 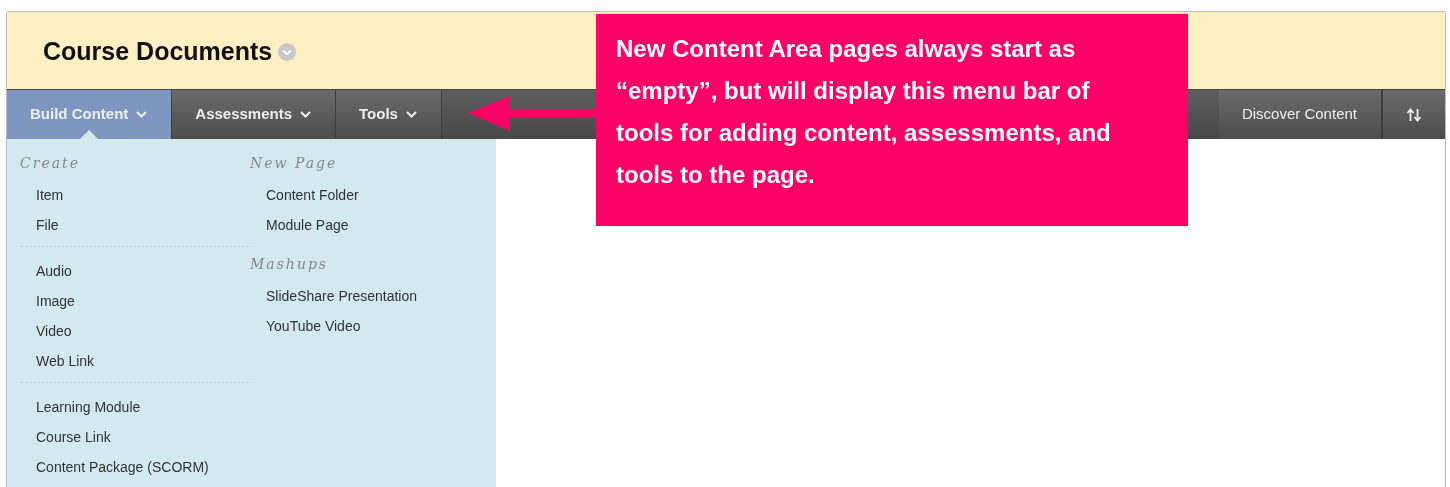 What do you see at coordinates (135, 271) in the screenshot?
I see `menu-item: Audio` at bounding box center [135, 271].